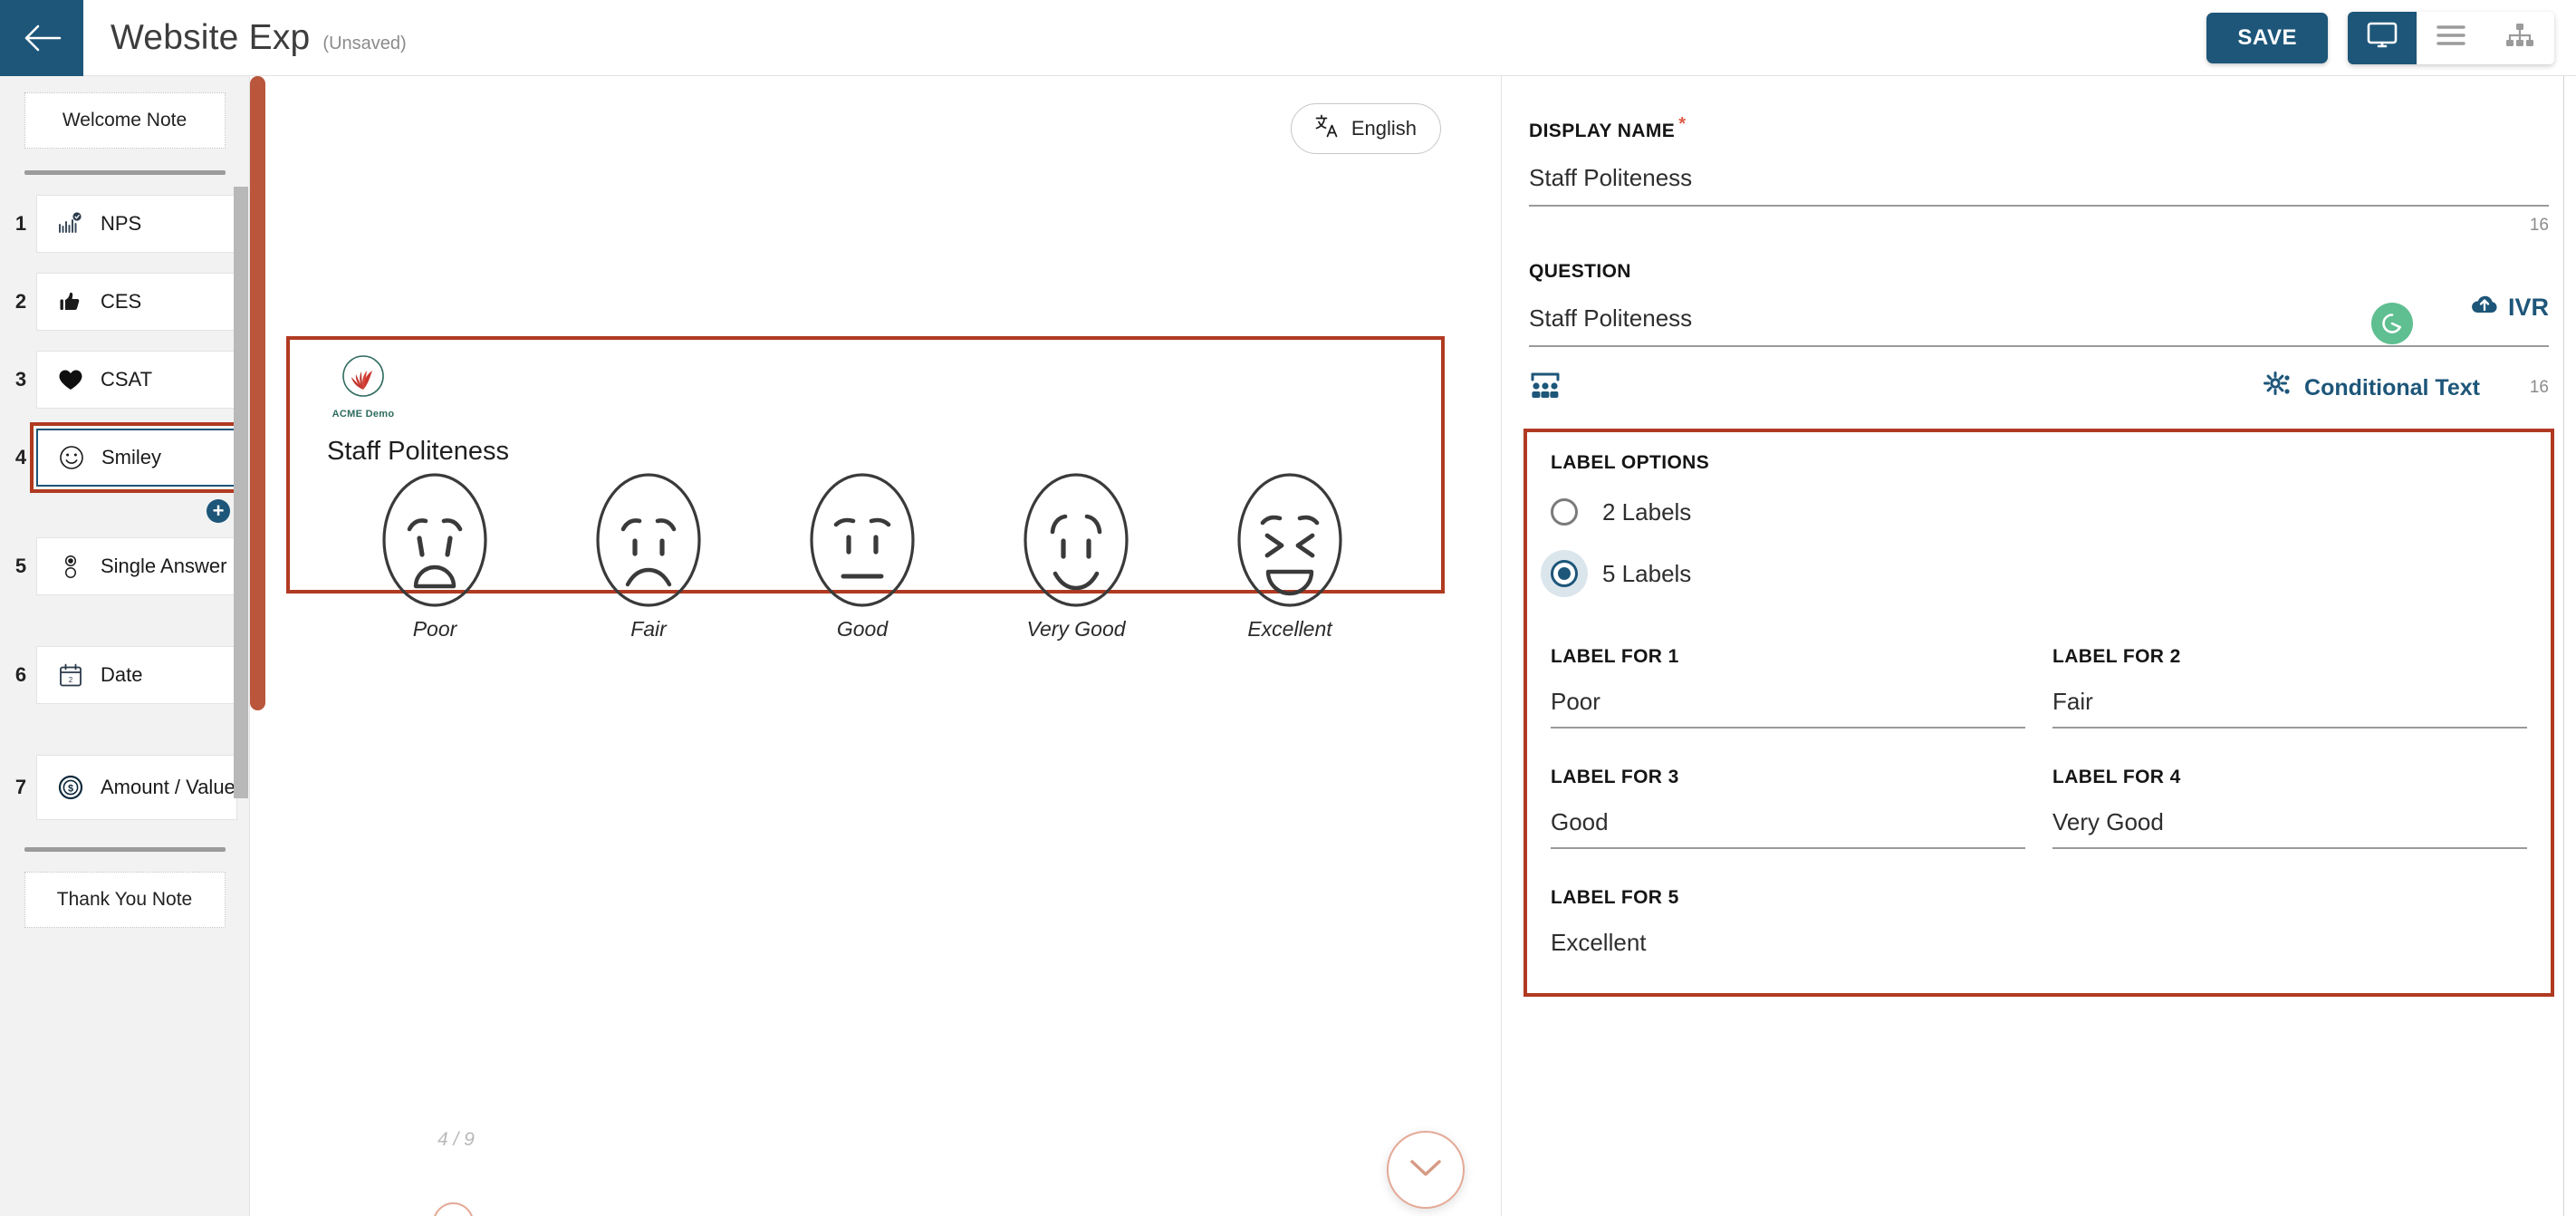 The width and height of the screenshot is (2576, 1216). I want to click on face-happy-icon, so click(1076, 543).